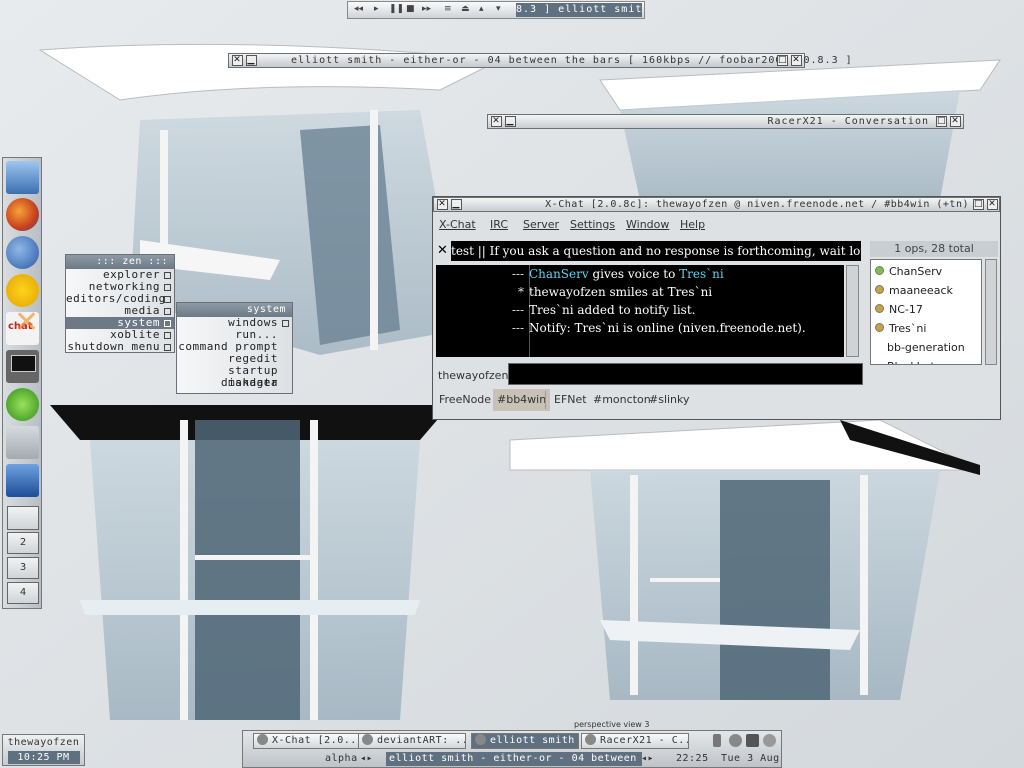  Describe the element at coordinates (234, 383) in the screenshot. I see `system-menu-item: diskdata` at that location.